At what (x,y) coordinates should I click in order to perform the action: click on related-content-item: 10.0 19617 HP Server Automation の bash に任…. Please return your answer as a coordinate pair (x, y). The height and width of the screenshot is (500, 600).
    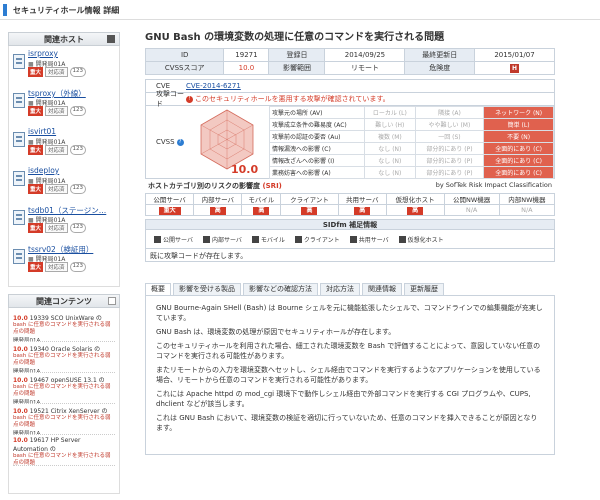
    Looking at the image, I should click on (64, 450).